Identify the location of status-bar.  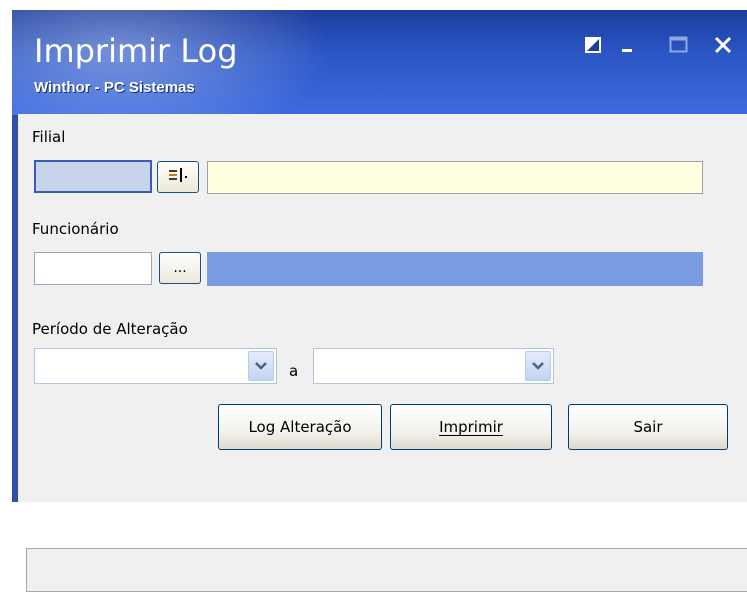
(386, 570).